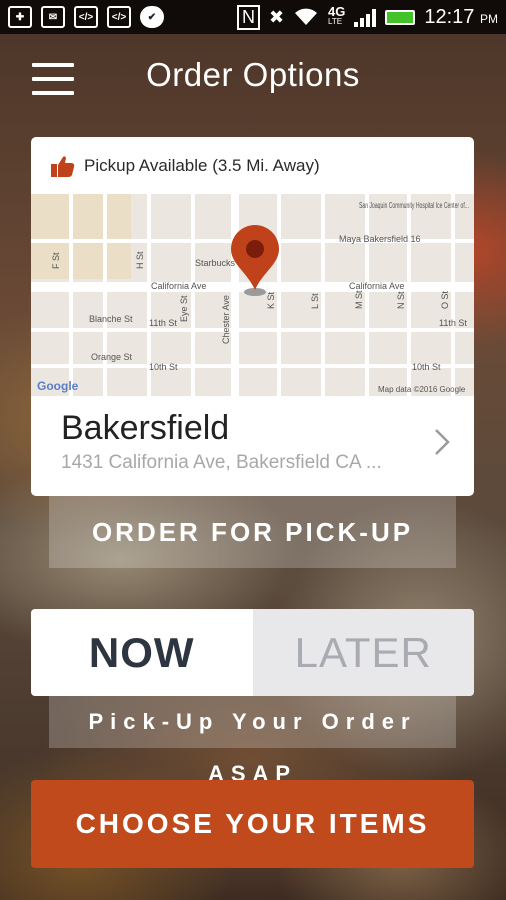 The width and height of the screenshot is (506, 900). I want to click on nfc-icon: N, so click(248, 17).